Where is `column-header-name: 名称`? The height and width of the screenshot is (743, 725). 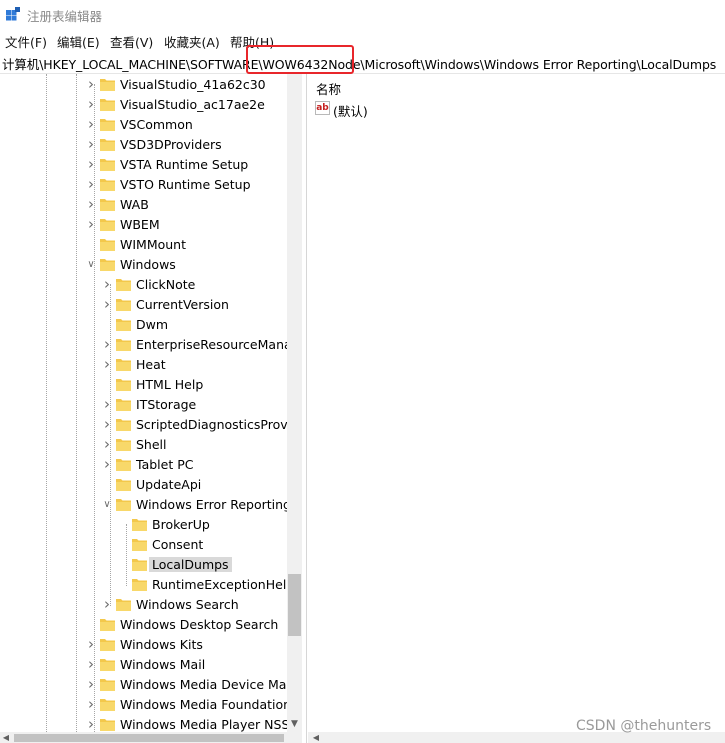
column-header-name: 名称 is located at coordinates (328, 88).